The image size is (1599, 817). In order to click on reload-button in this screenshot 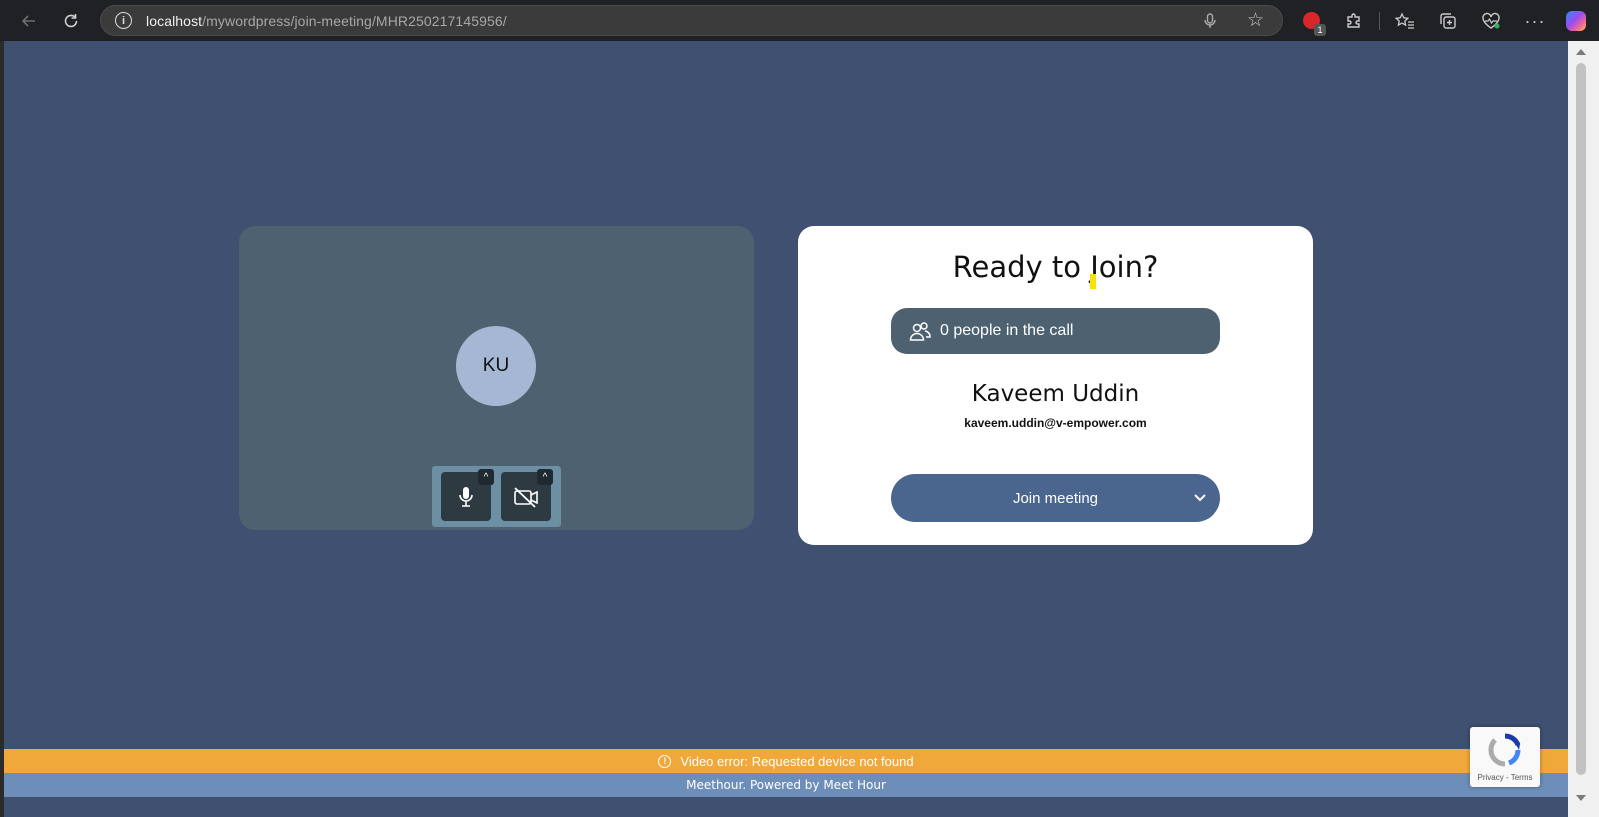, I will do `click(71, 21)`.